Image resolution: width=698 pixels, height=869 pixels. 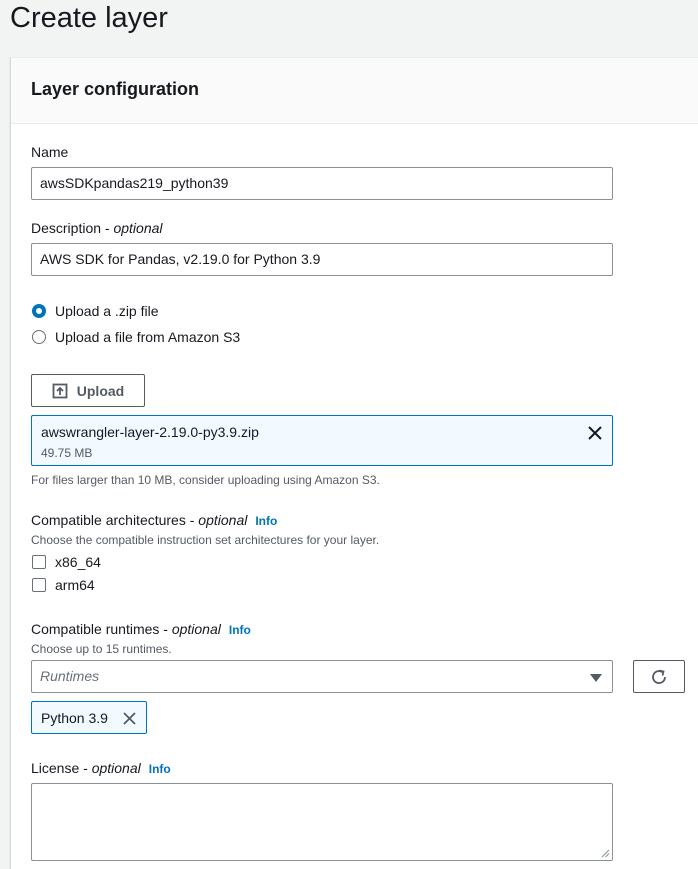 I want to click on arch-option-label: arm64, so click(x=75, y=585).